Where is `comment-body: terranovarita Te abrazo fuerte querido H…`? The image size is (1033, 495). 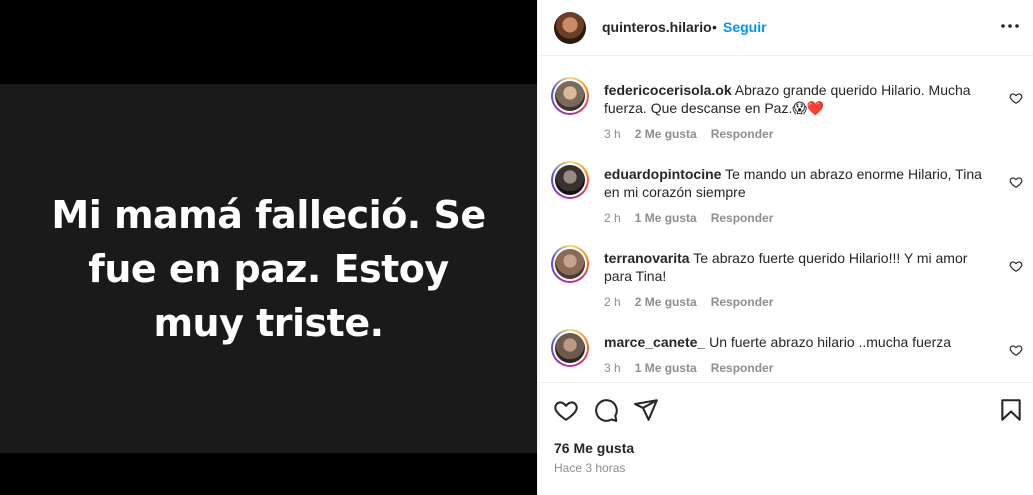
comment-body: terranovarita Te abrazo fuerte querido H… is located at coordinates (801, 267).